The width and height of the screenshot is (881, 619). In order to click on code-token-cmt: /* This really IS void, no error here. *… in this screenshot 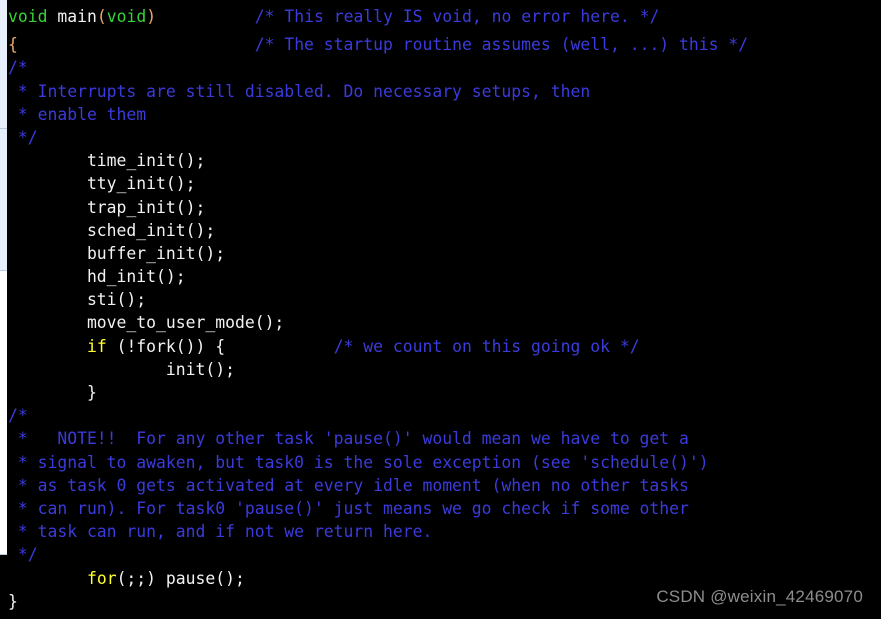, I will do `click(457, 16)`.